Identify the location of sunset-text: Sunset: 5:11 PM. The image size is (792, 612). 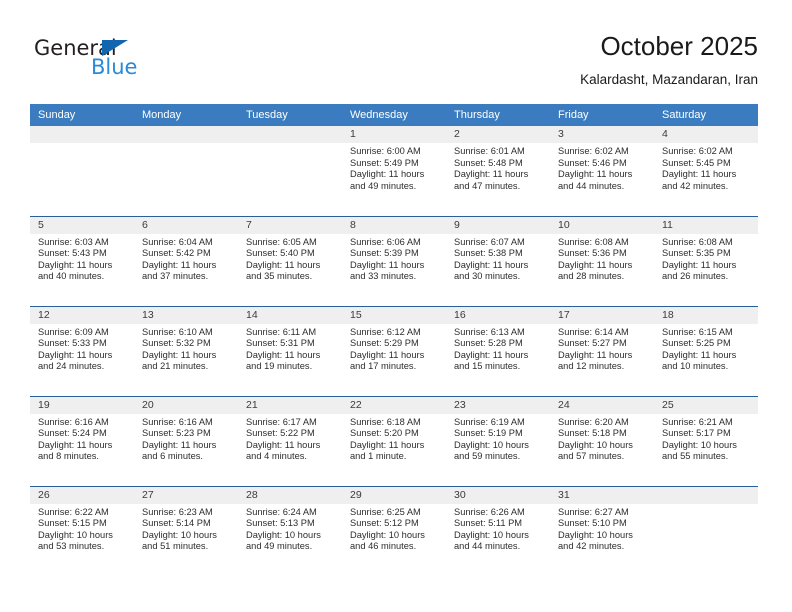
(488, 523).